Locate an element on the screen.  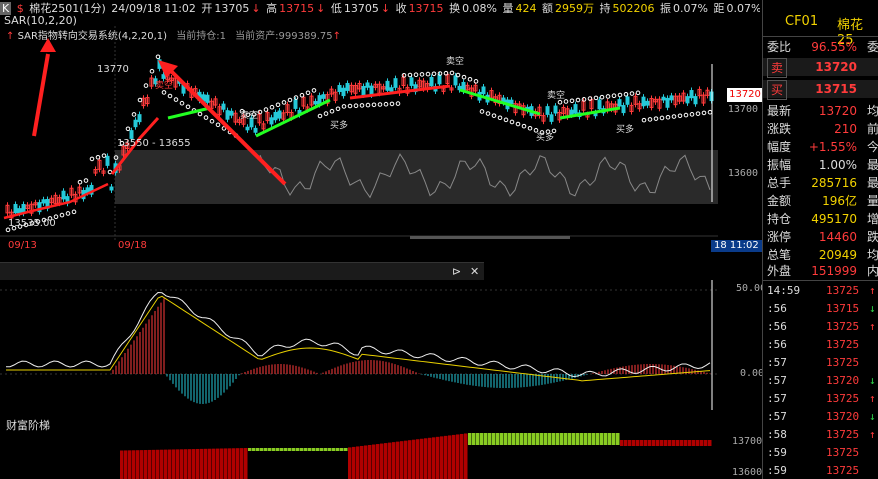
close-icon: ✕ is located at coordinates (474, 271).